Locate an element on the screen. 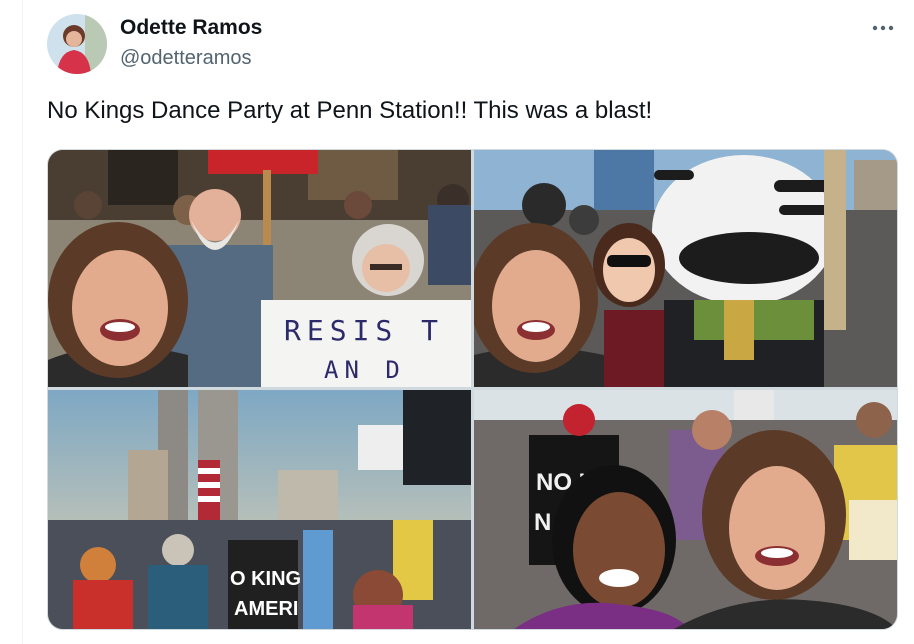  profile-photo-icon is located at coordinates (77, 44).